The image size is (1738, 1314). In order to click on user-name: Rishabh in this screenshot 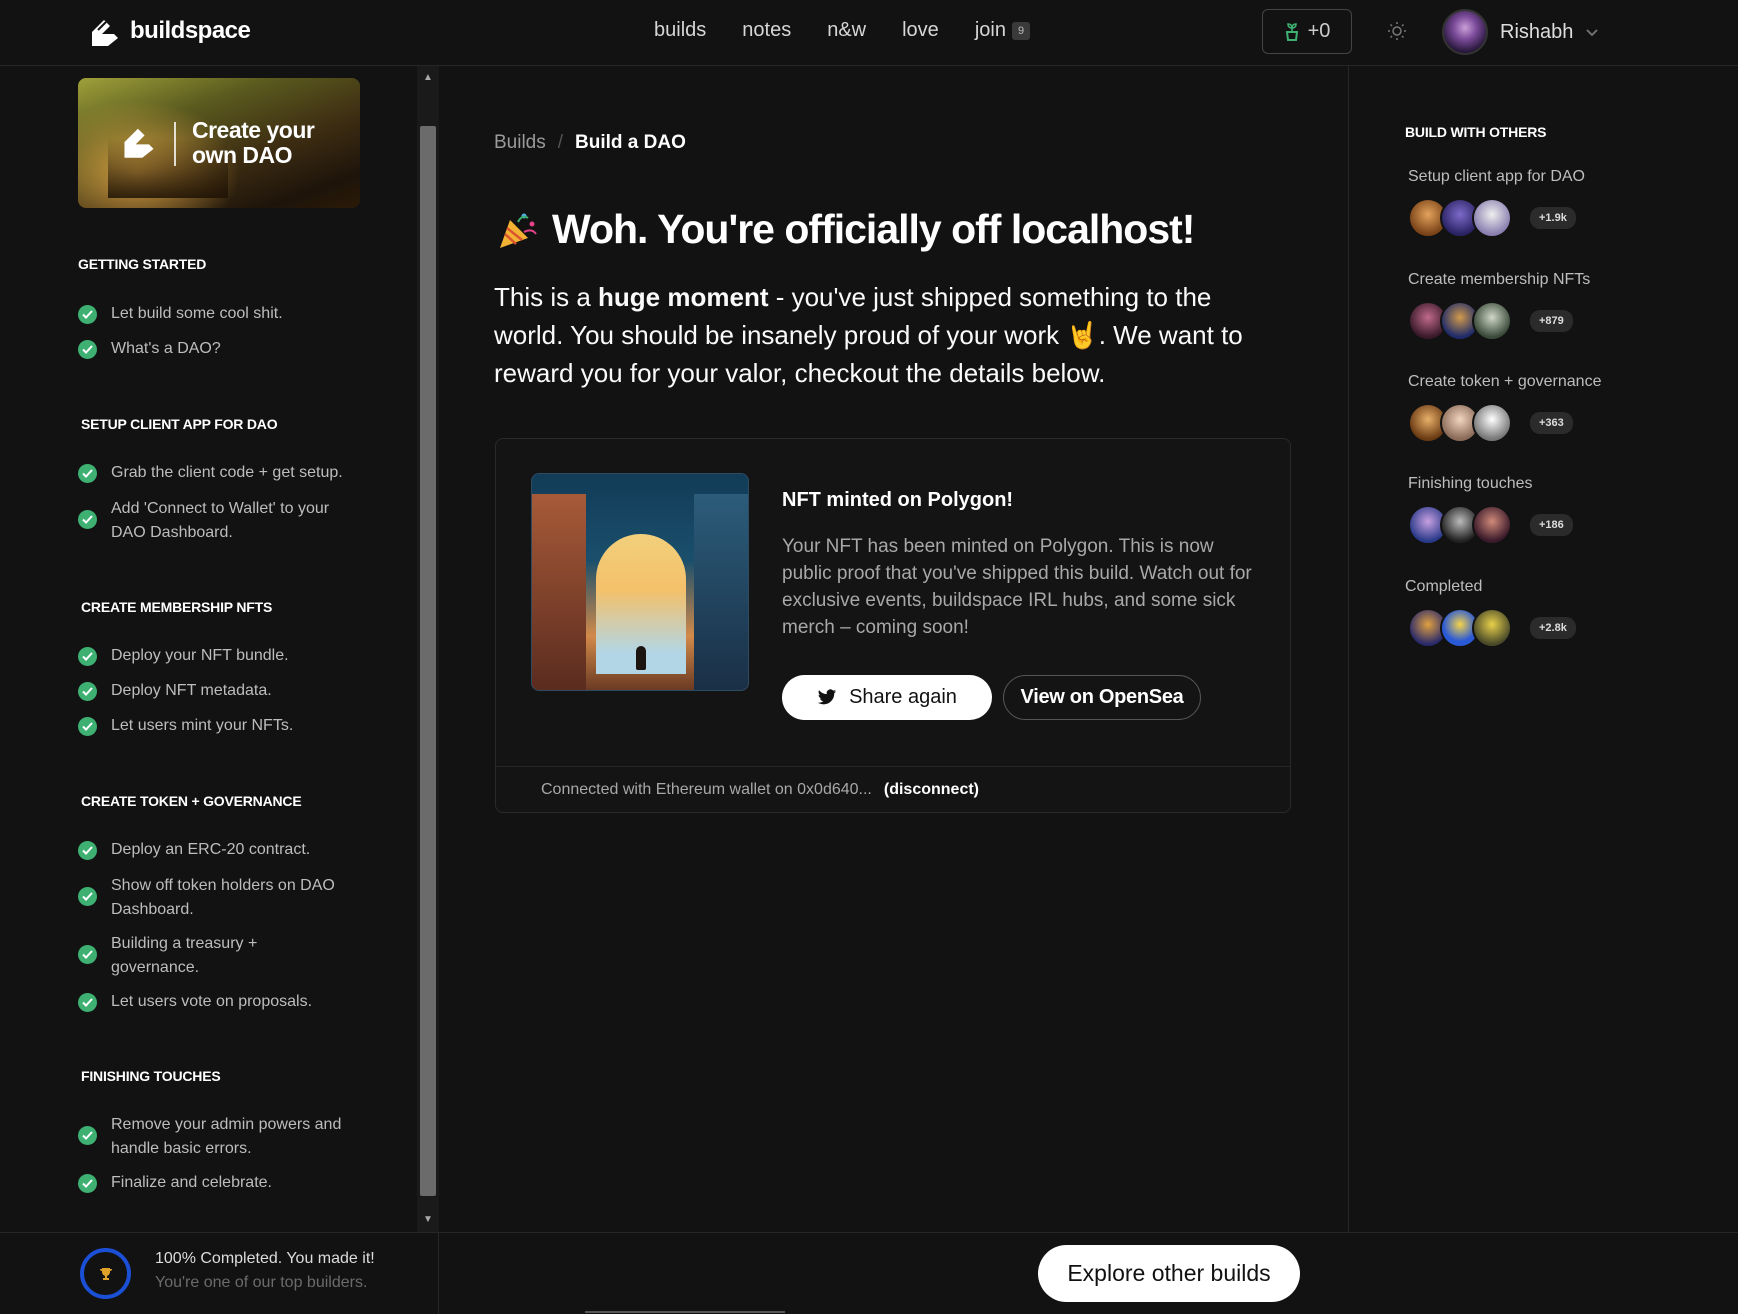, I will do `click(1537, 31)`.